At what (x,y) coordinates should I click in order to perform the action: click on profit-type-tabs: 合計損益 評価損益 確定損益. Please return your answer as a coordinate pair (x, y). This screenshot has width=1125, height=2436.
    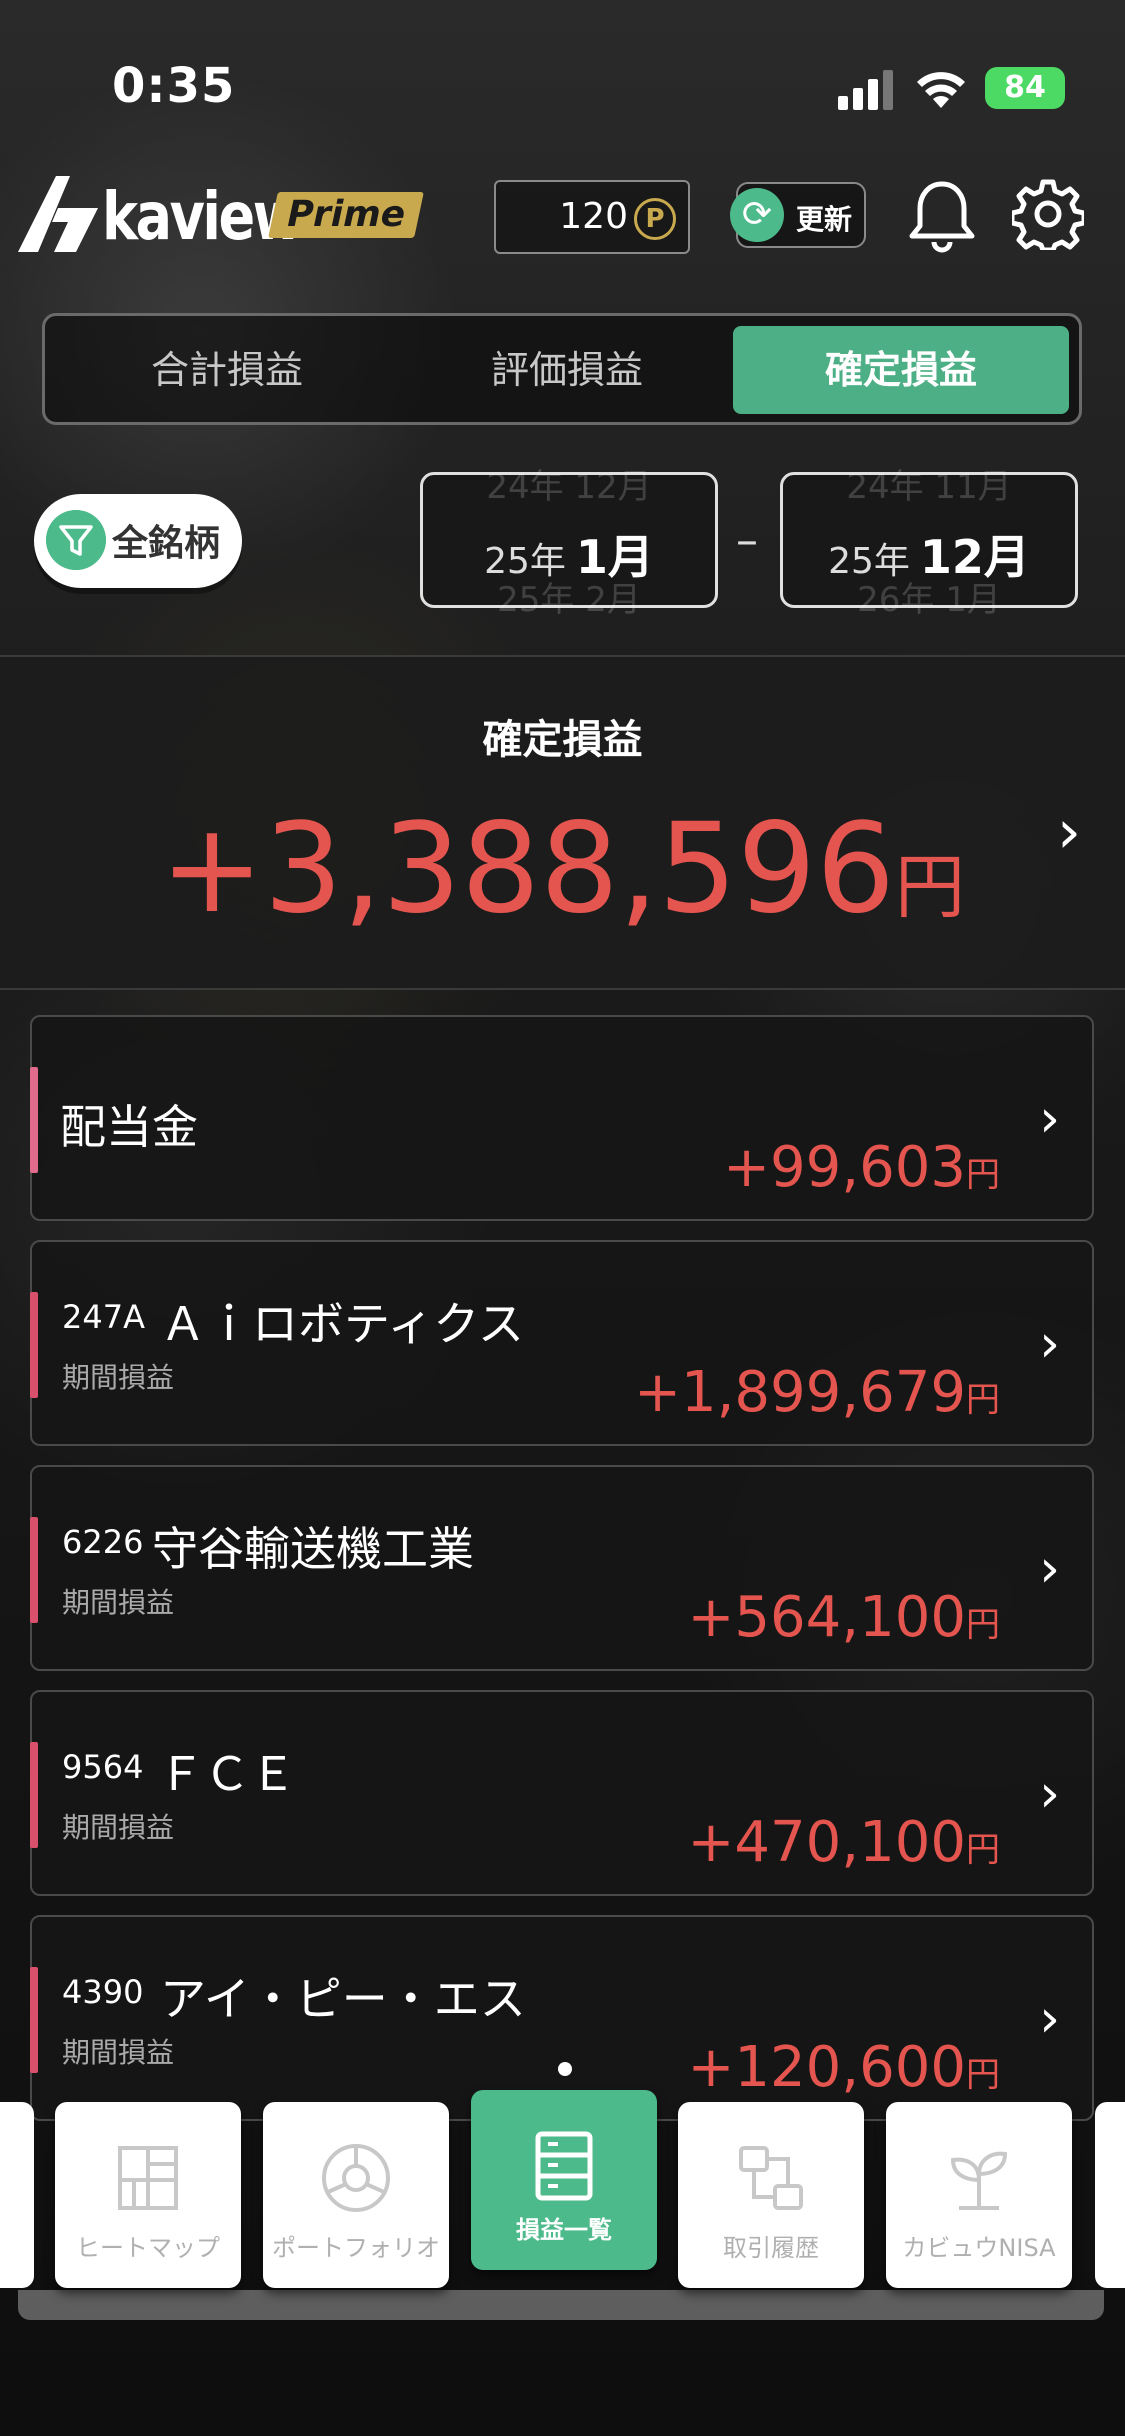
    Looking at the image, I should click on (562, 369).